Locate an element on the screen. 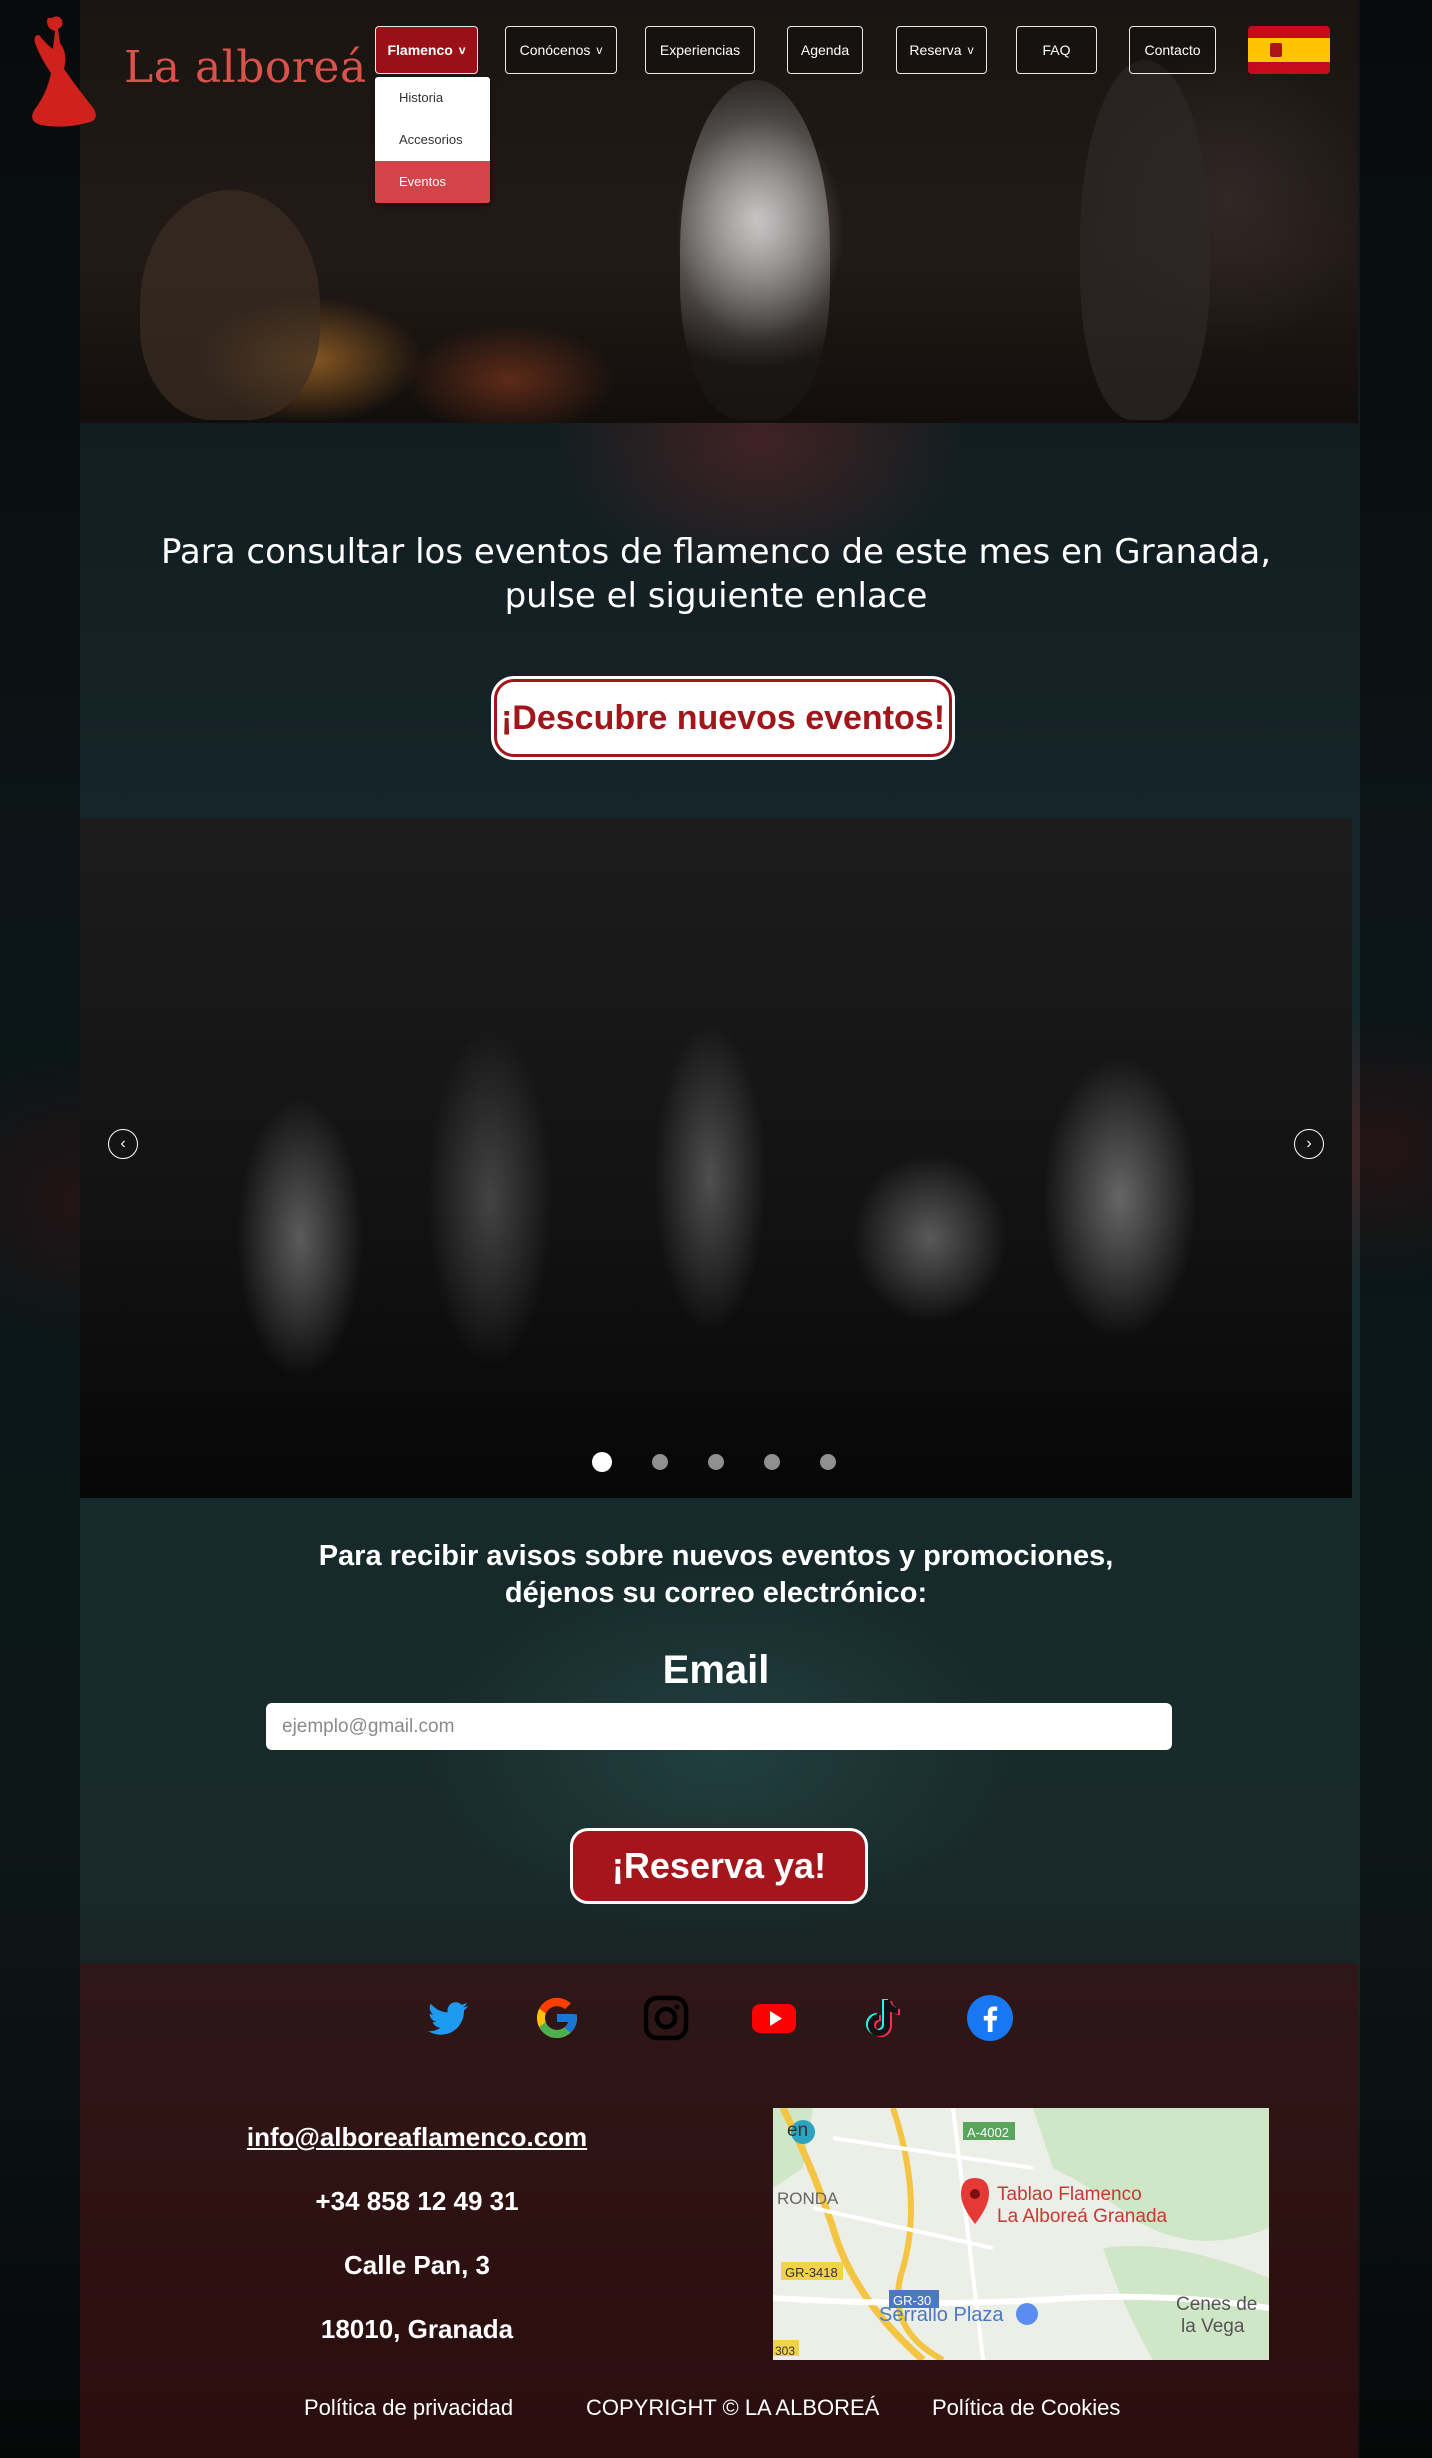 The width and height of the screenshot is (1432, 2458). map-area-label: RONDA is located at coordinates (808, 2198).